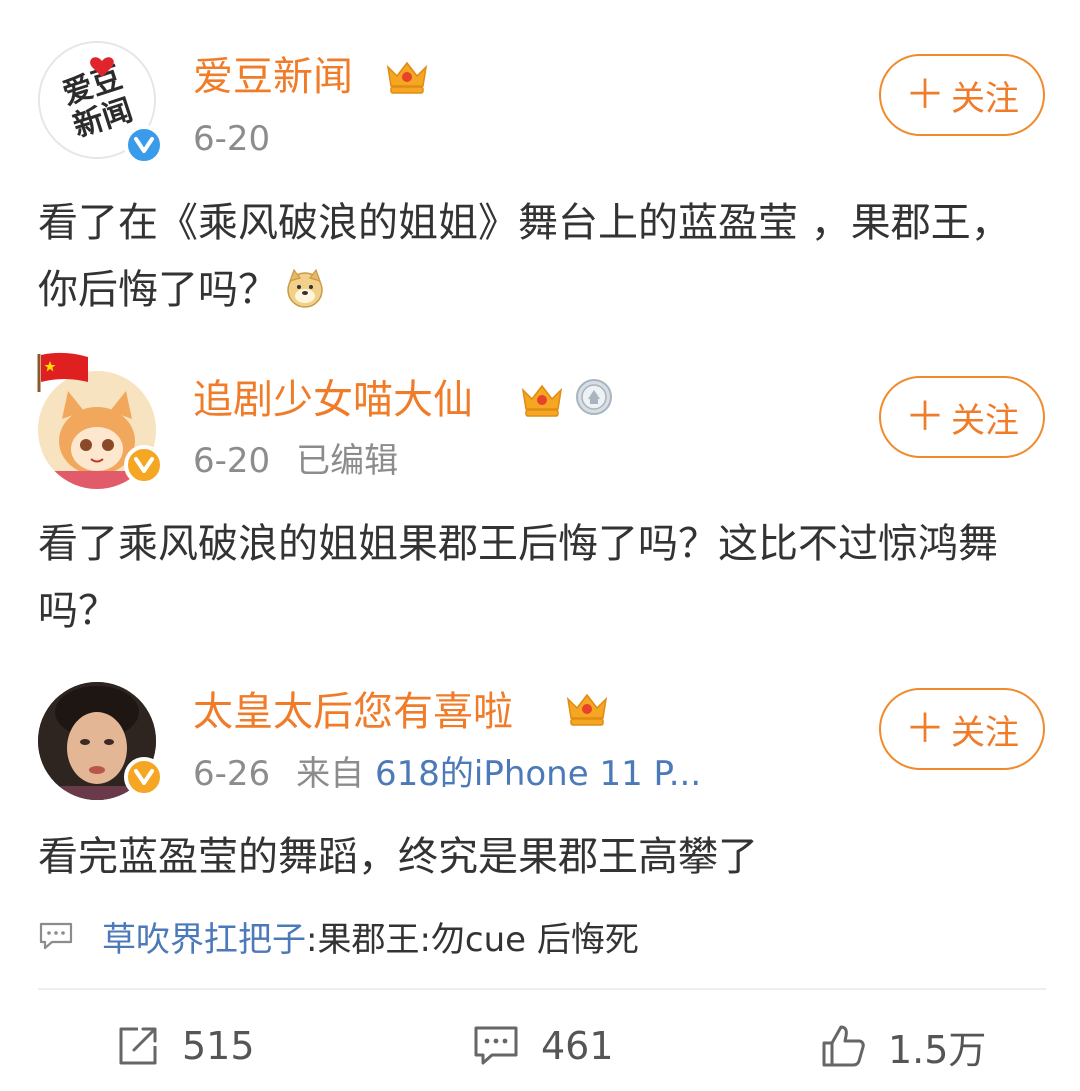 The height and width of the screenshot is (1091, 1080). What do you see at coordinates (218, 1046) in the screenshot?
I see `repost-count: 515` at bounding box center [218, 1046].